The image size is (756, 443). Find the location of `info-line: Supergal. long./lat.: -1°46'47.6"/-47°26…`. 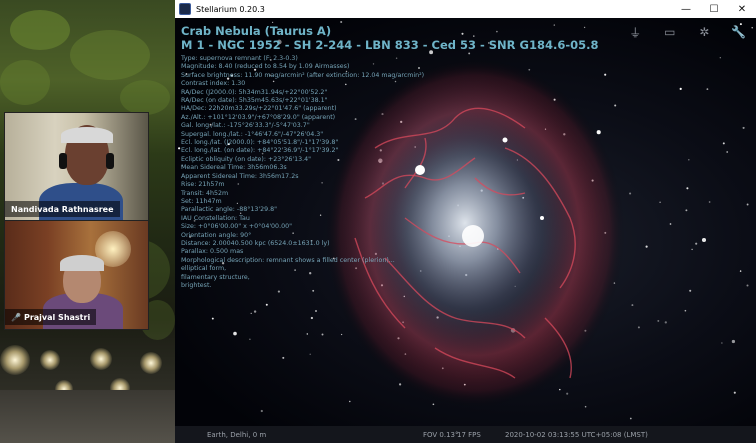

info-line: Supergal. long./lat.: -1°46'47.6"/-47°26… is located at coordinates (252, 134).